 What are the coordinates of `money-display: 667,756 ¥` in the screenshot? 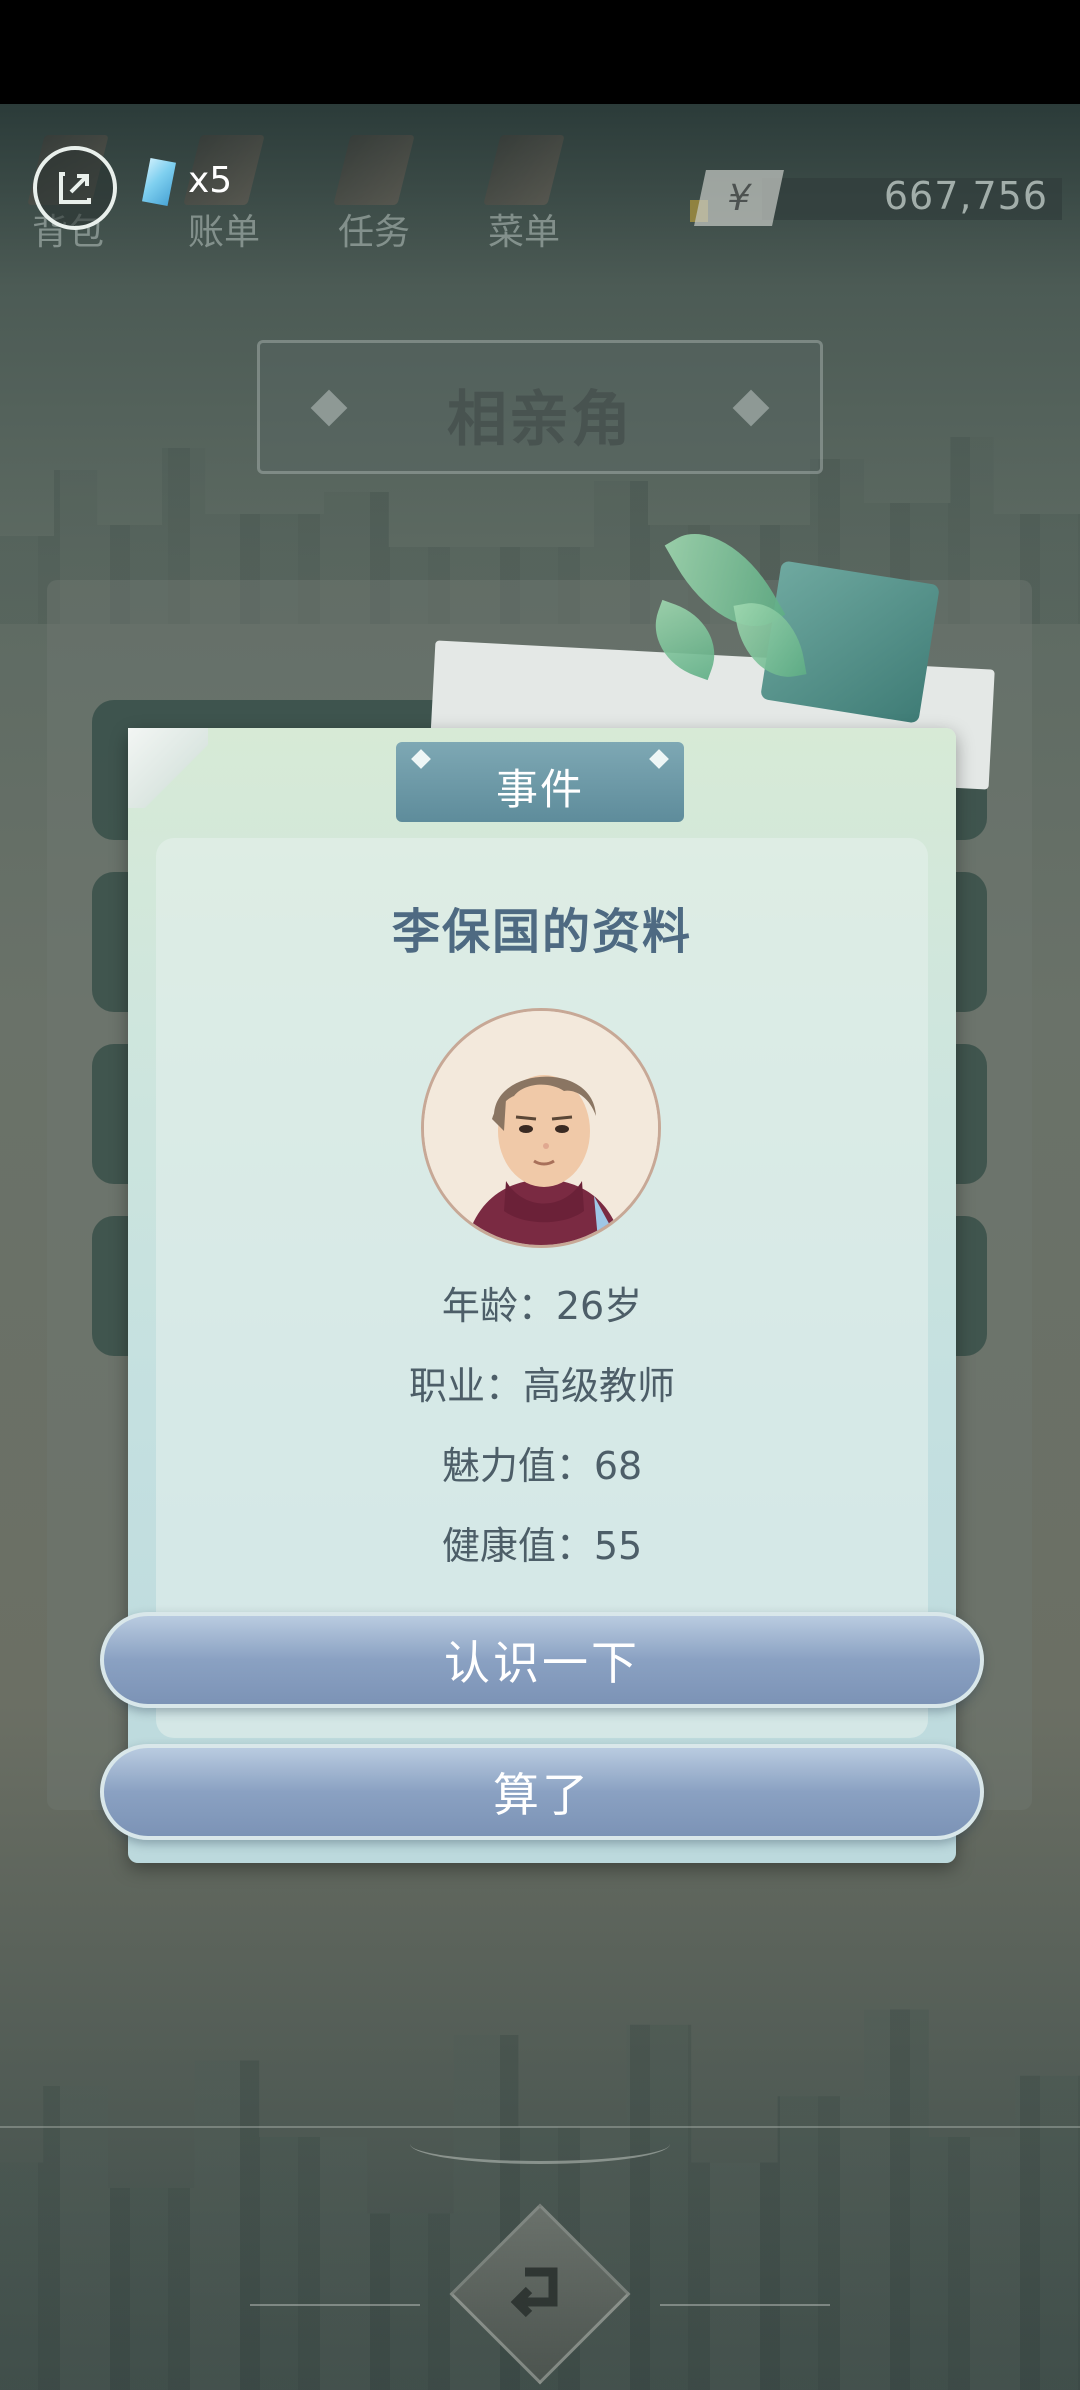 It's located at (876, 198).